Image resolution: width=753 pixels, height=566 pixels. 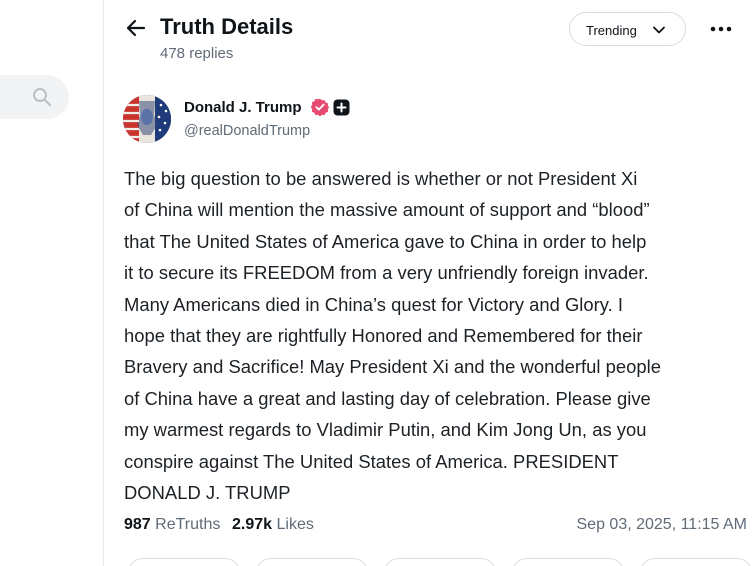 What do you see at coordinates (295, 524) in the screenshot?
I see `likes-label: Likes` at bounding box center [295, 524].